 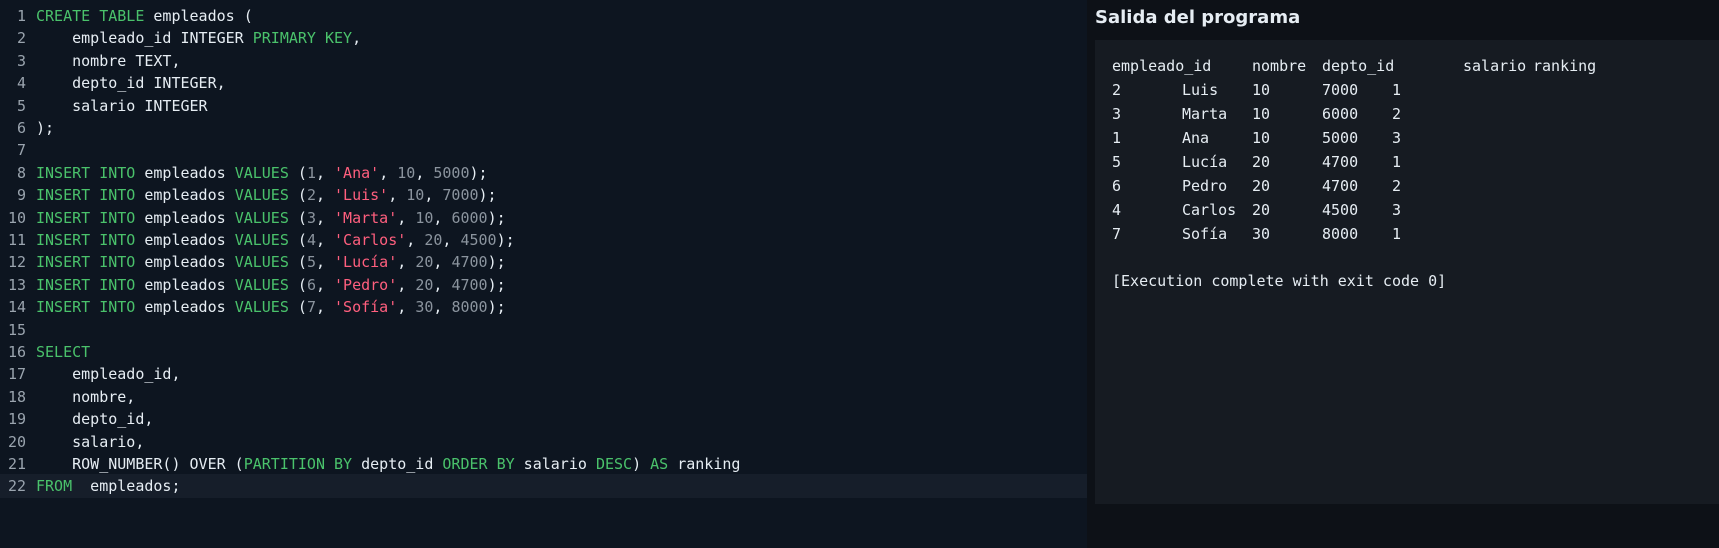 What do you see at coordinates (451, 172) in the screenshot?
I see `sql-number: 5000` at bounding box center [451, 172].